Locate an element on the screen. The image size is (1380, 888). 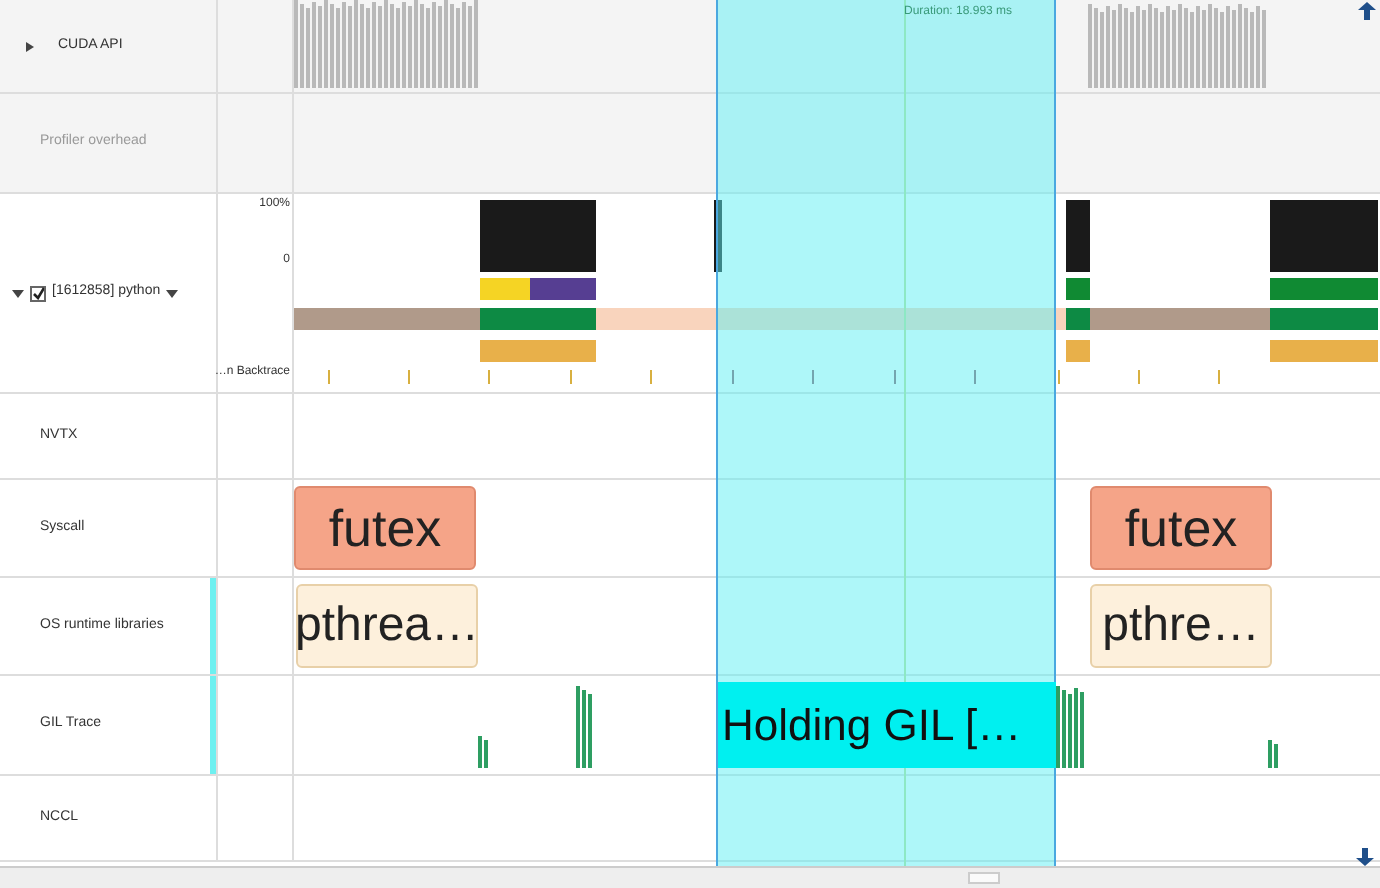
scrollbar-thumb is located at coordinates (984, 878).